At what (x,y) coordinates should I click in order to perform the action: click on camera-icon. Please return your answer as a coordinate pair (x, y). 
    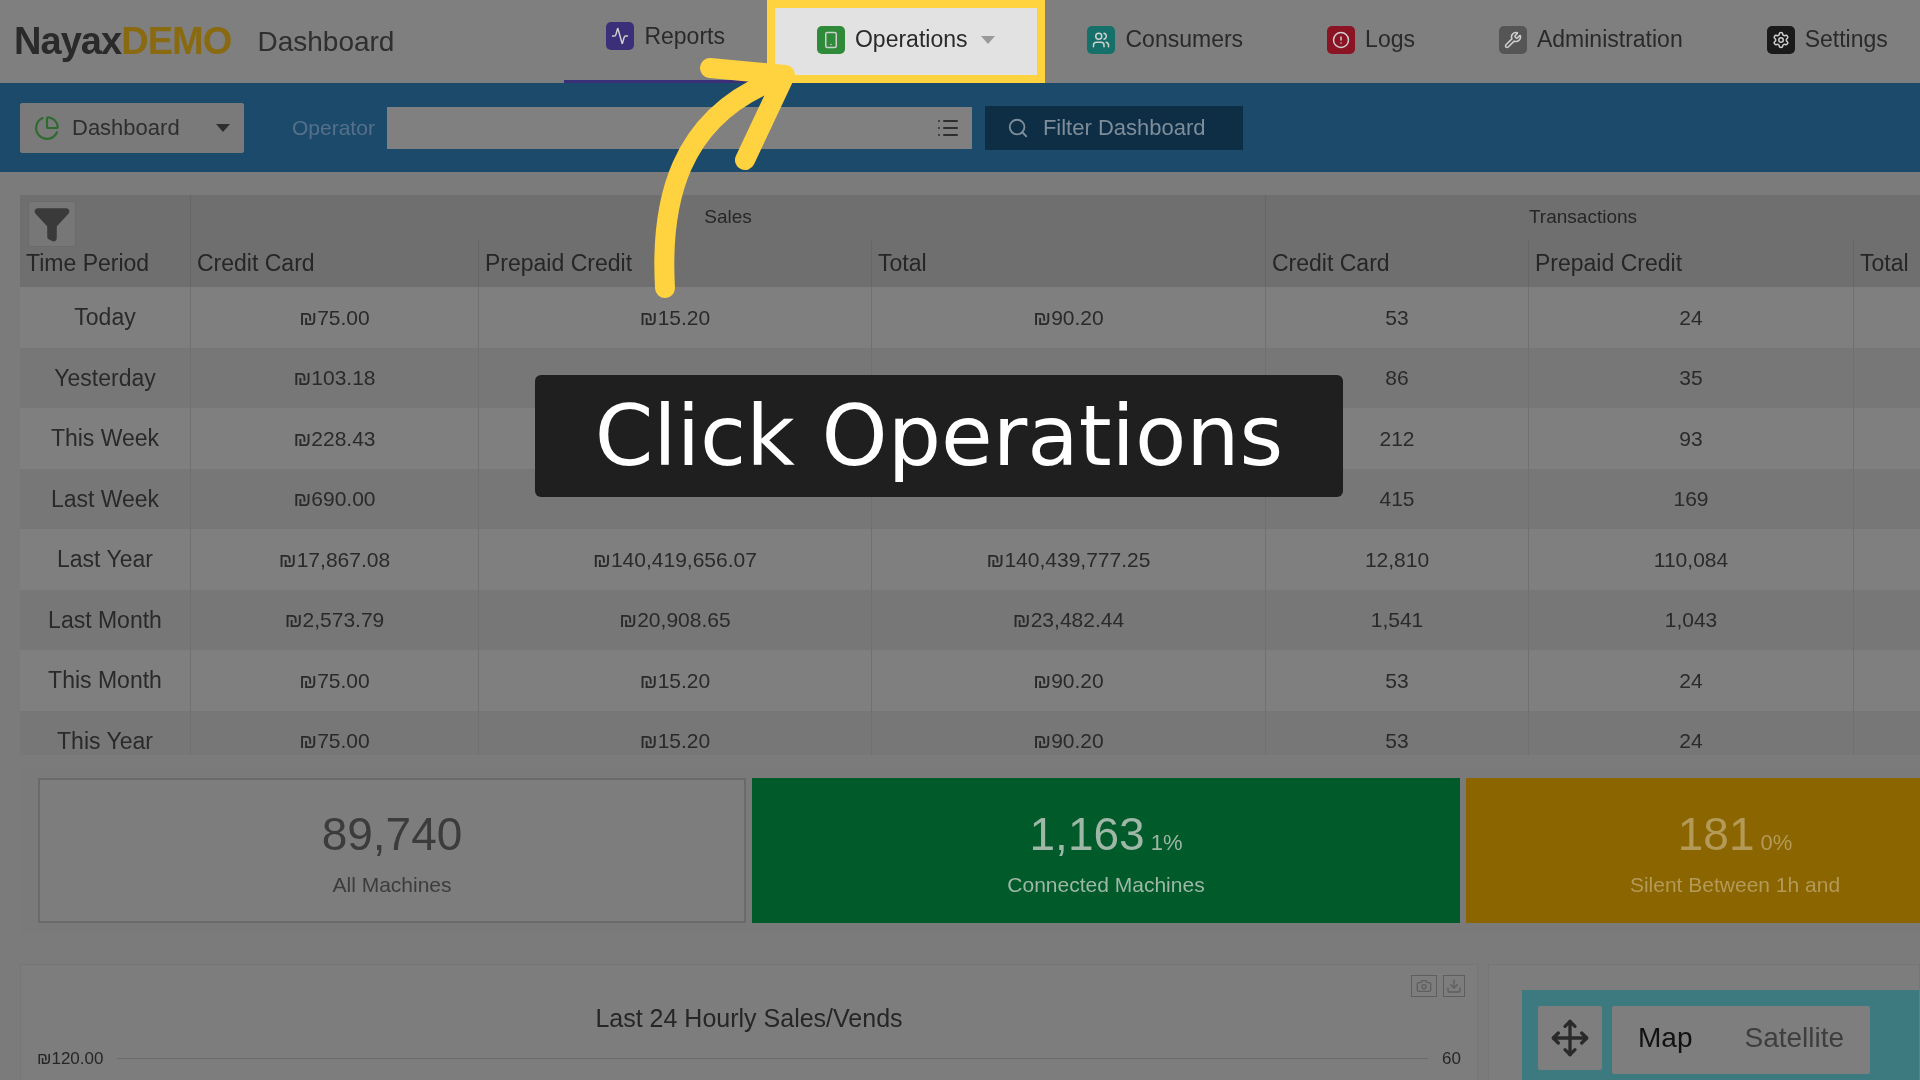
    Looking at the image, I should click on (1424, 986).